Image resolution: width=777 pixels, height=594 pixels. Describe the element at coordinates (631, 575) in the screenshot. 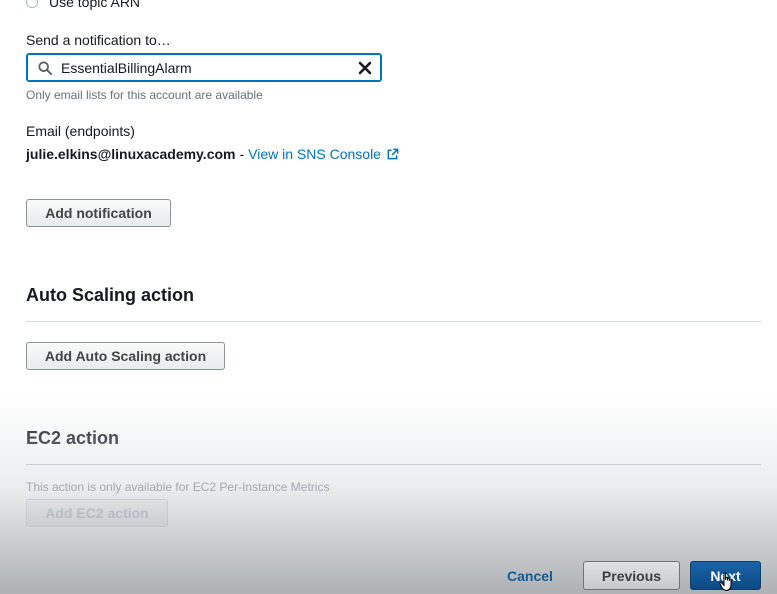

I see `previous-button: Previous` at that location.